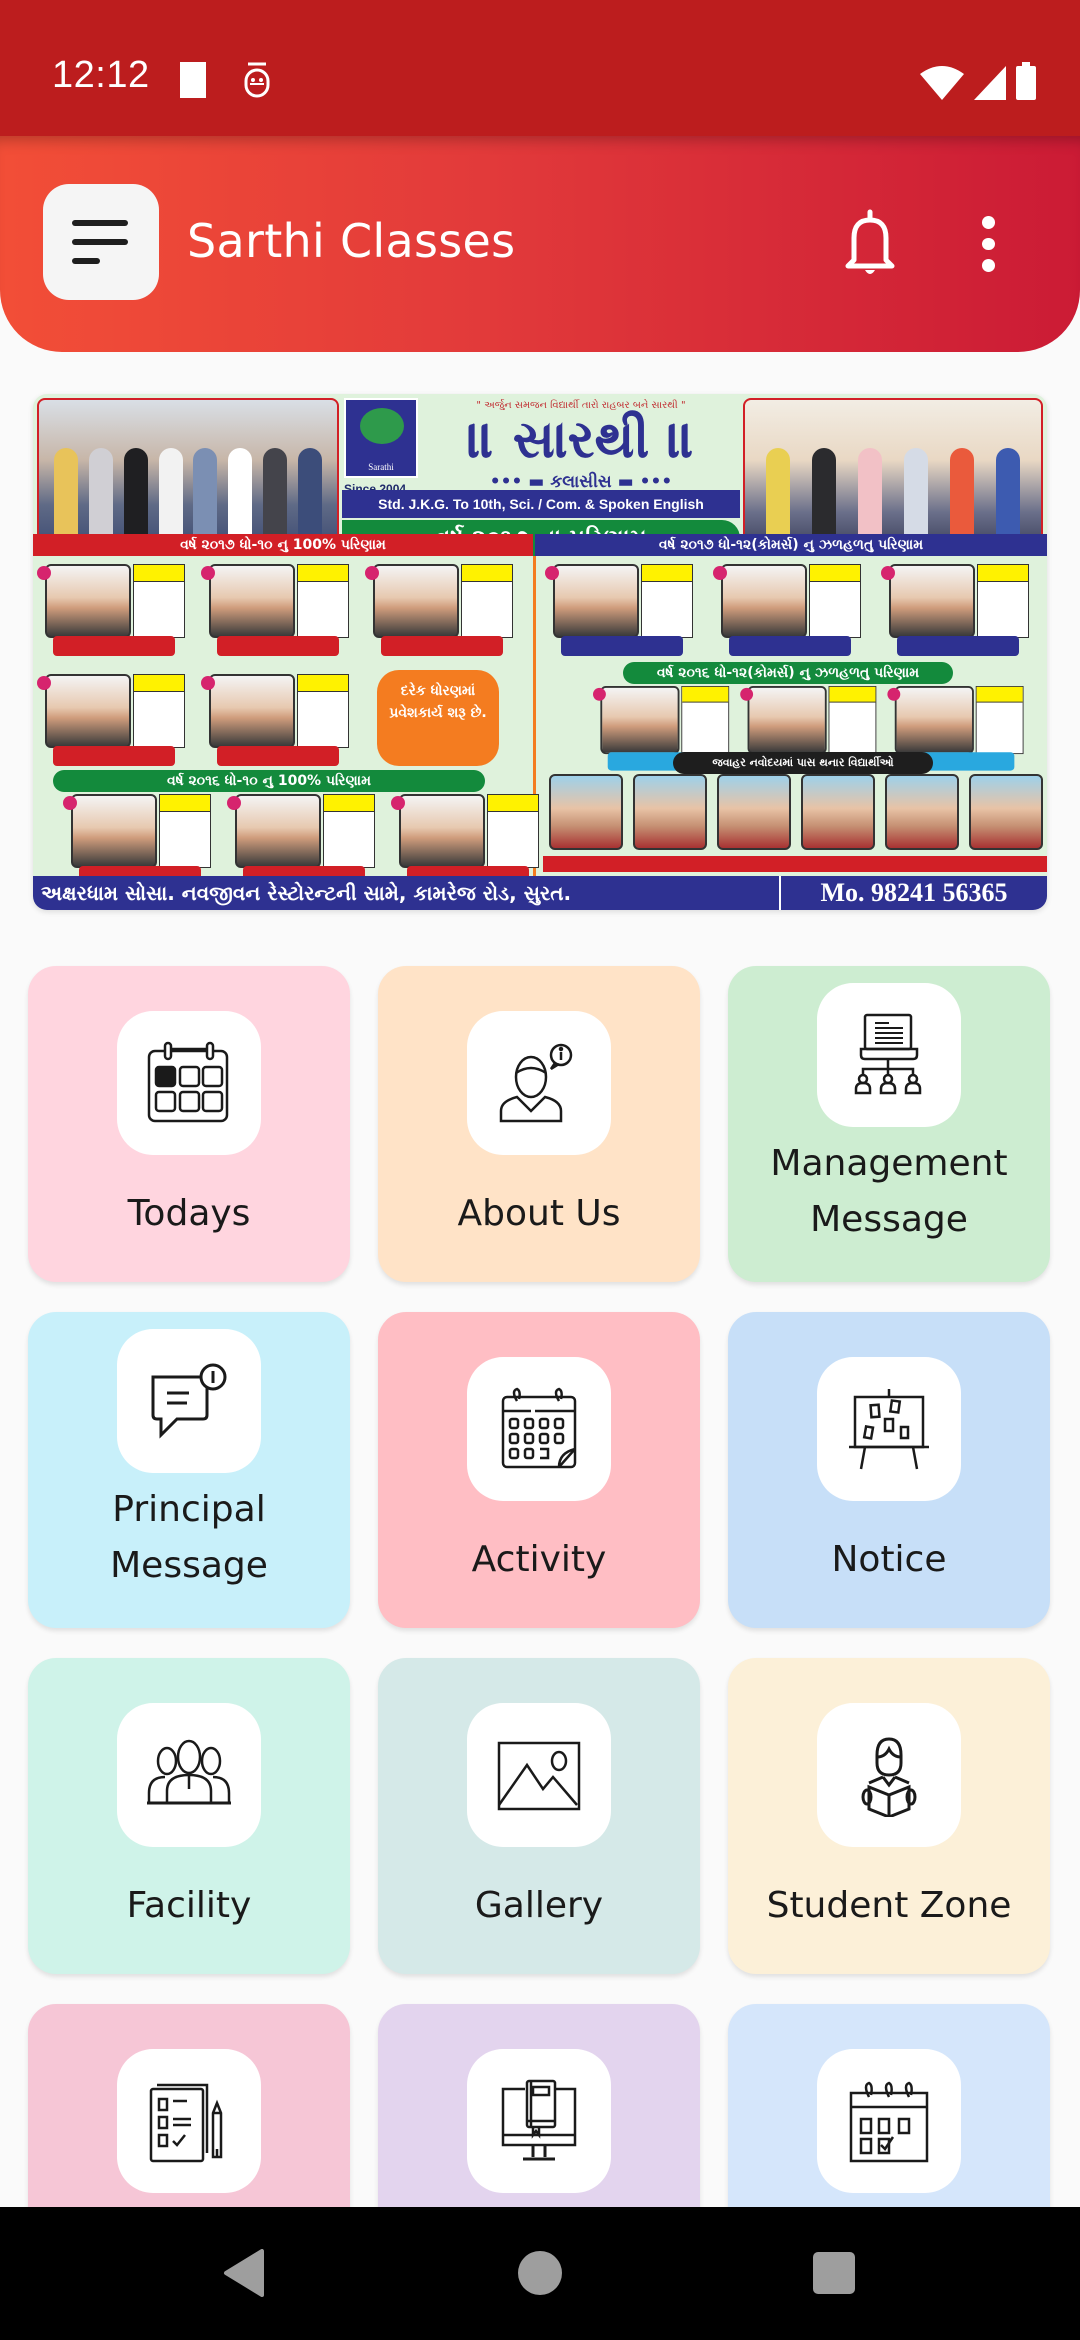  Describe the element at coordinates (870, 243) in the screenshot. I see `bell-icon` at that location.